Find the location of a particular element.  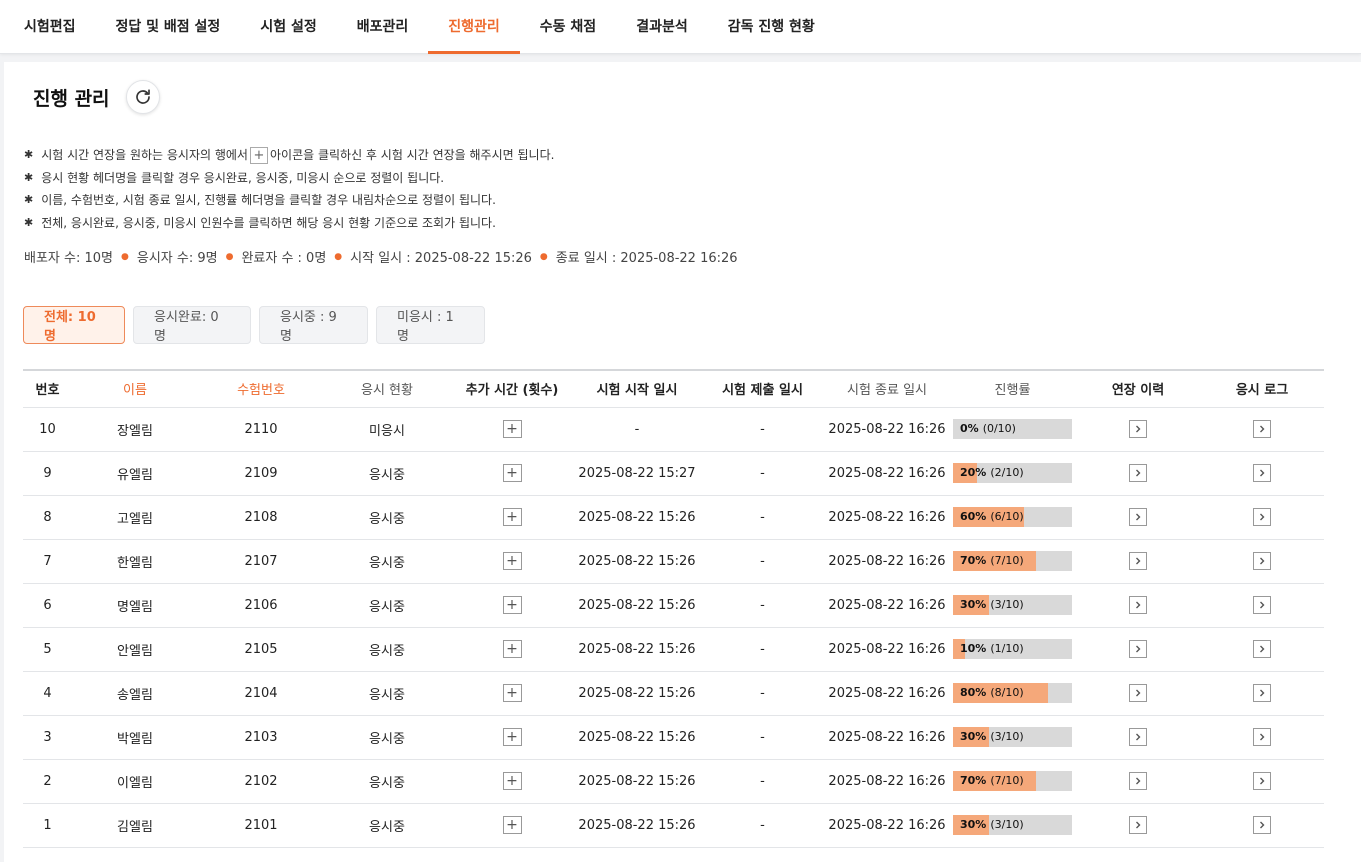

refresh-button is located at coordinates (142, 97).